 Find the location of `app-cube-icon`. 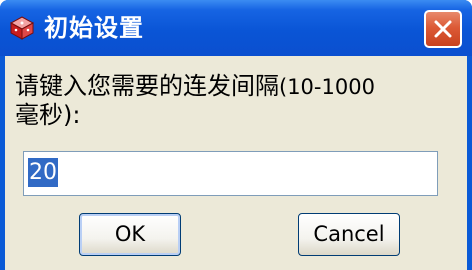

app-cube-icon is located at coordinates (22, 28).